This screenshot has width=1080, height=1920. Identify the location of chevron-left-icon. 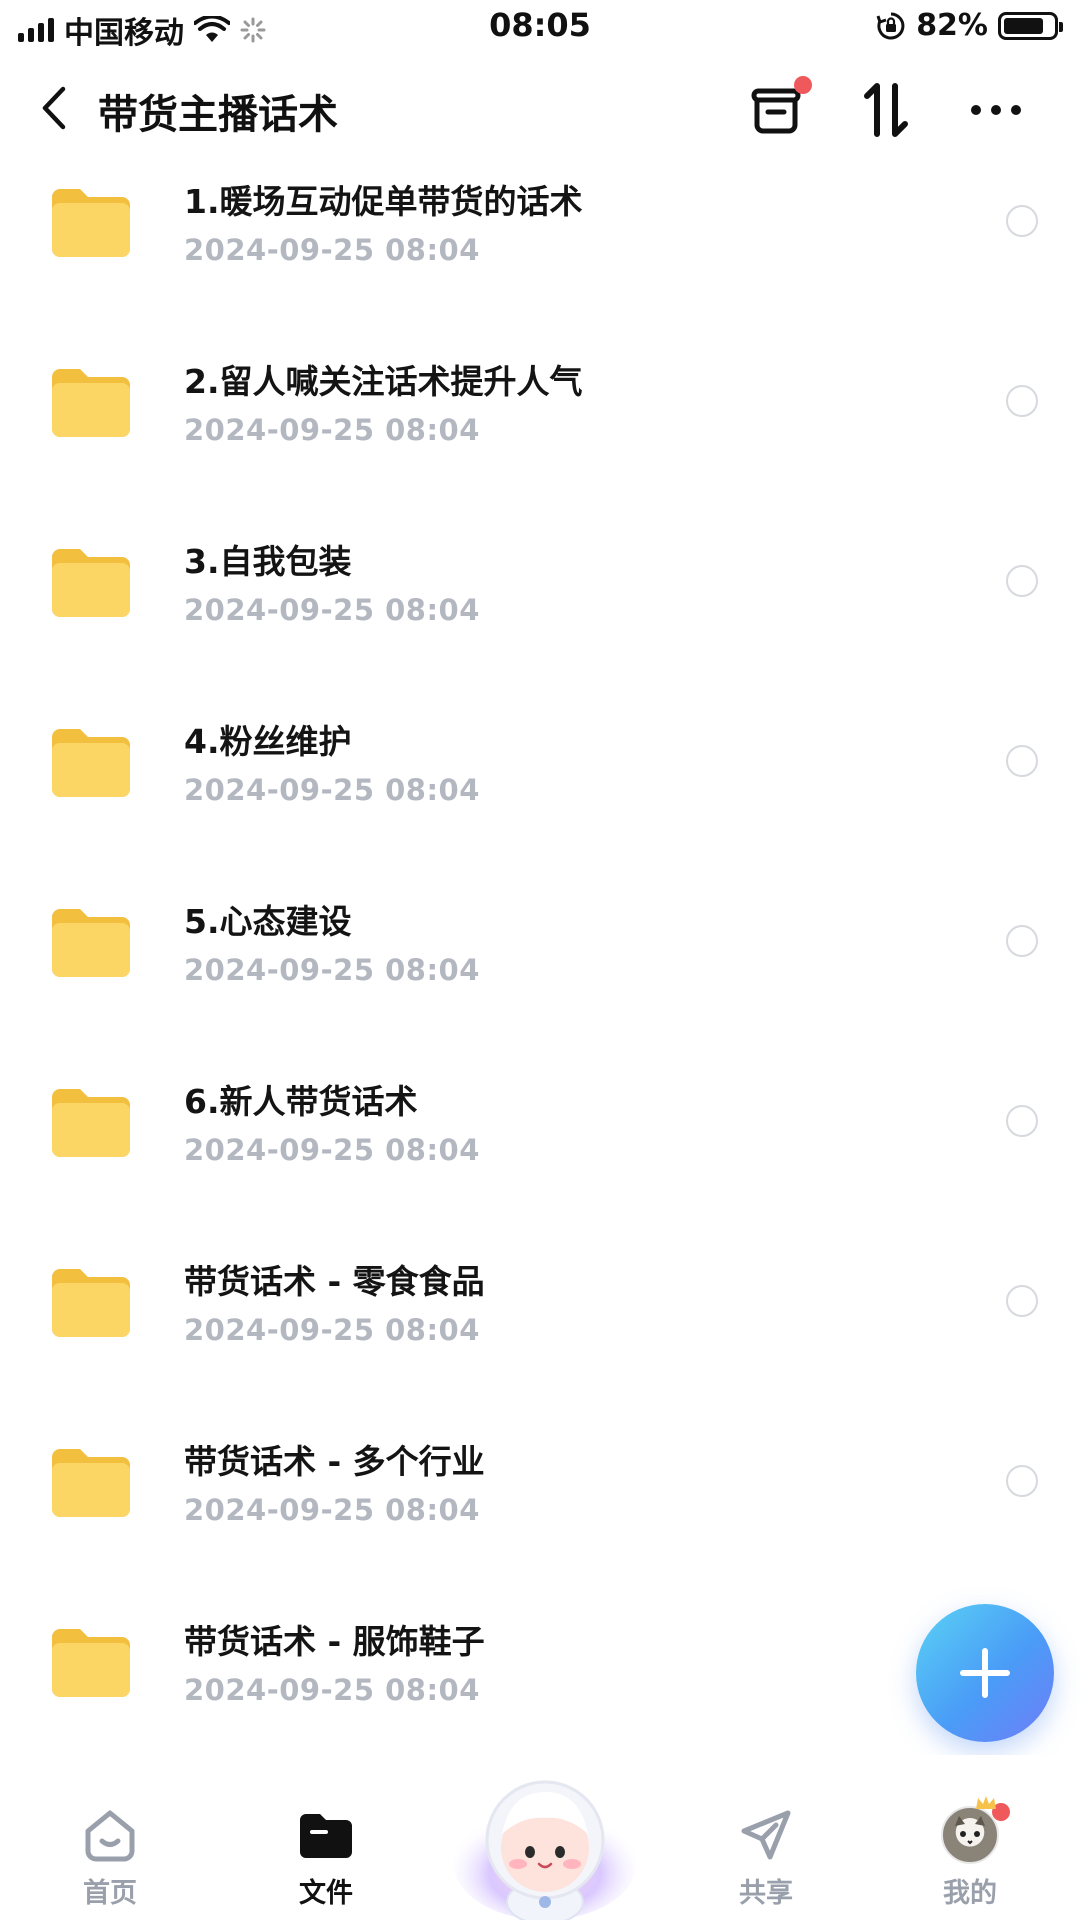
(54, 108).